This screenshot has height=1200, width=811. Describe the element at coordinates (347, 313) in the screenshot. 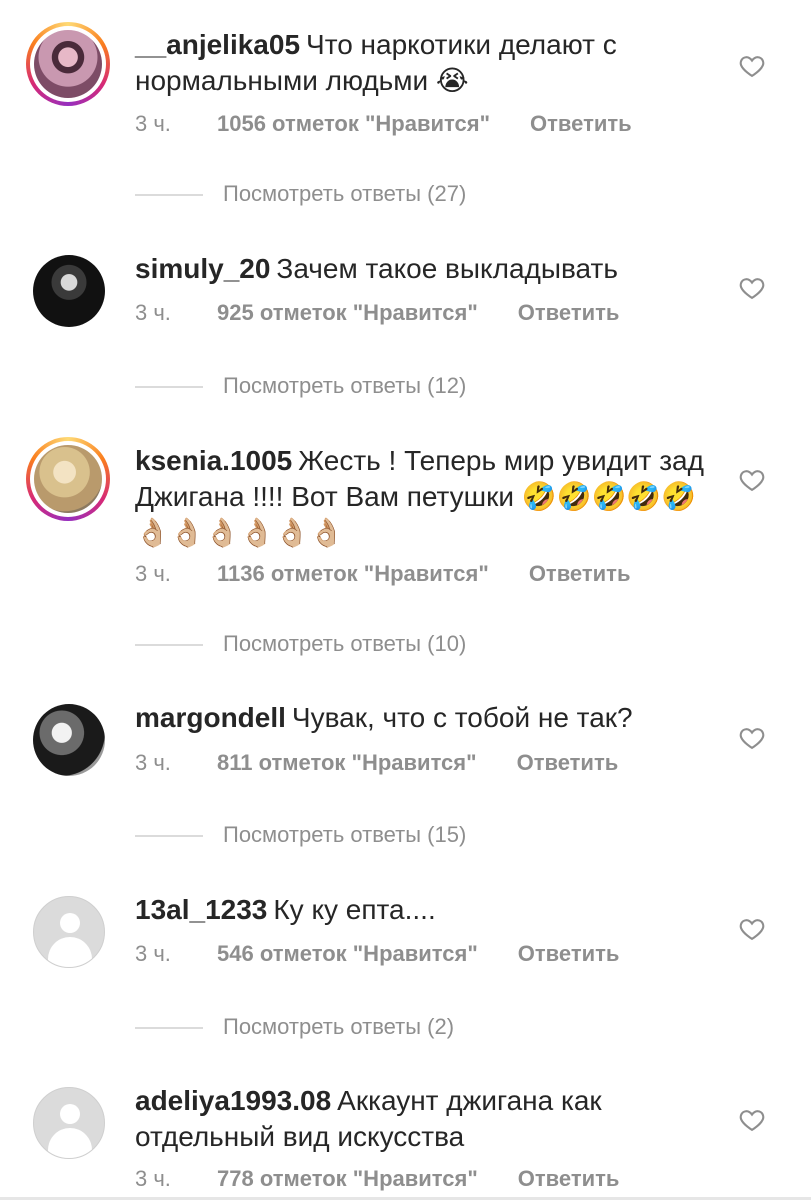

I see `comment-likes: 925 отметок "Нравится"` at that location.